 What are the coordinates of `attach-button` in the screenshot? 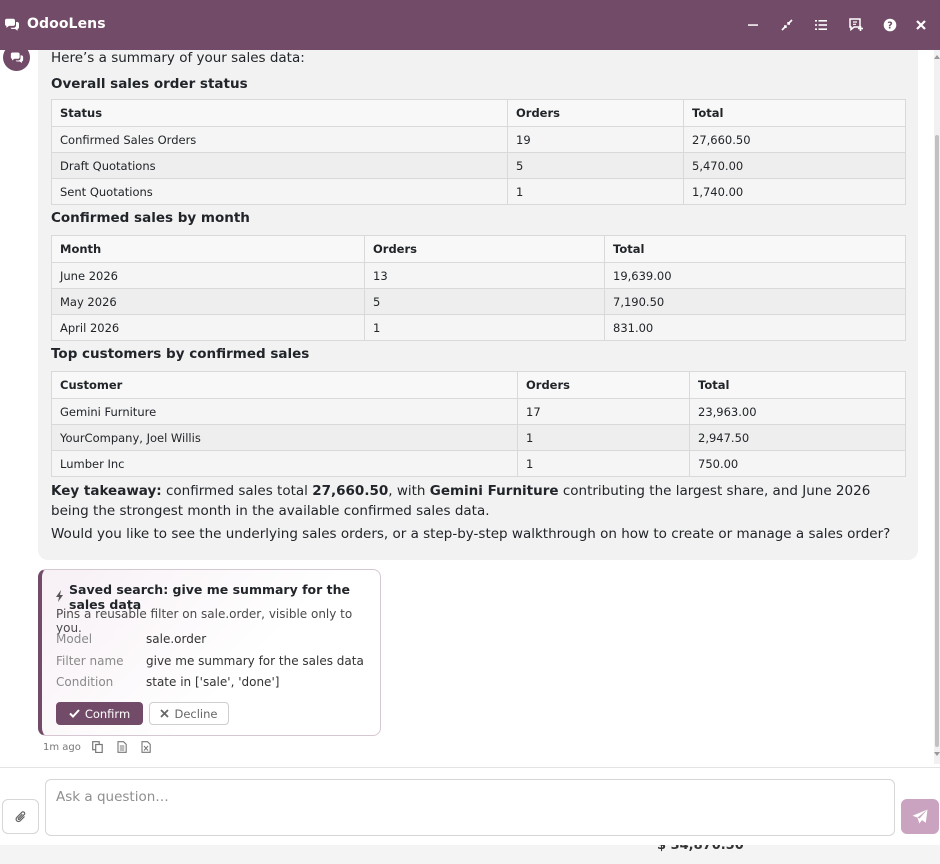 It's located at (20, 816).